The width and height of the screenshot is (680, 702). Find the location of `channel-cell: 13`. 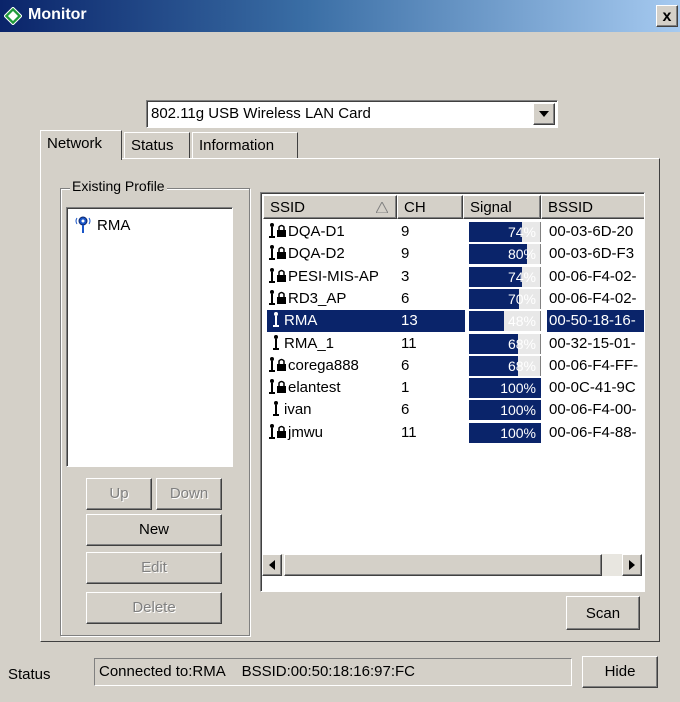

channel-cell: 13 is located at coordinates (433, 321).